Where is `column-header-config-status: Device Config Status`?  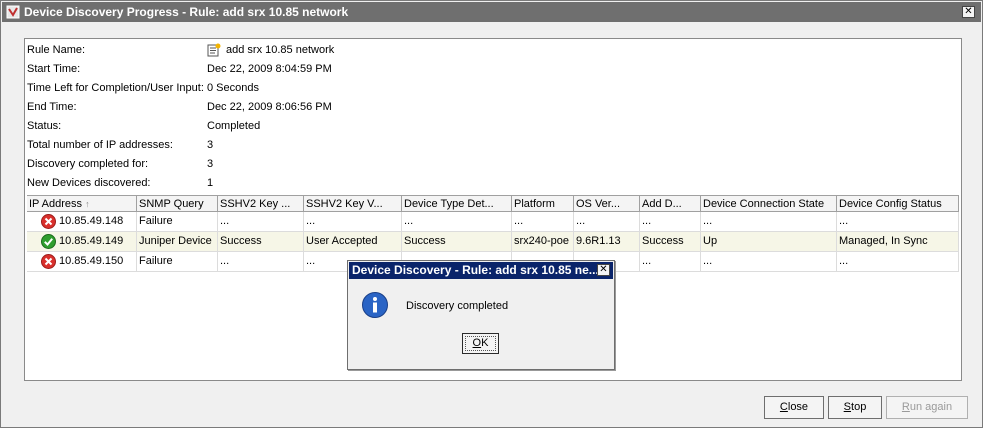 column-header-config-status: Device Config Status is located at coordinates (898, 204).